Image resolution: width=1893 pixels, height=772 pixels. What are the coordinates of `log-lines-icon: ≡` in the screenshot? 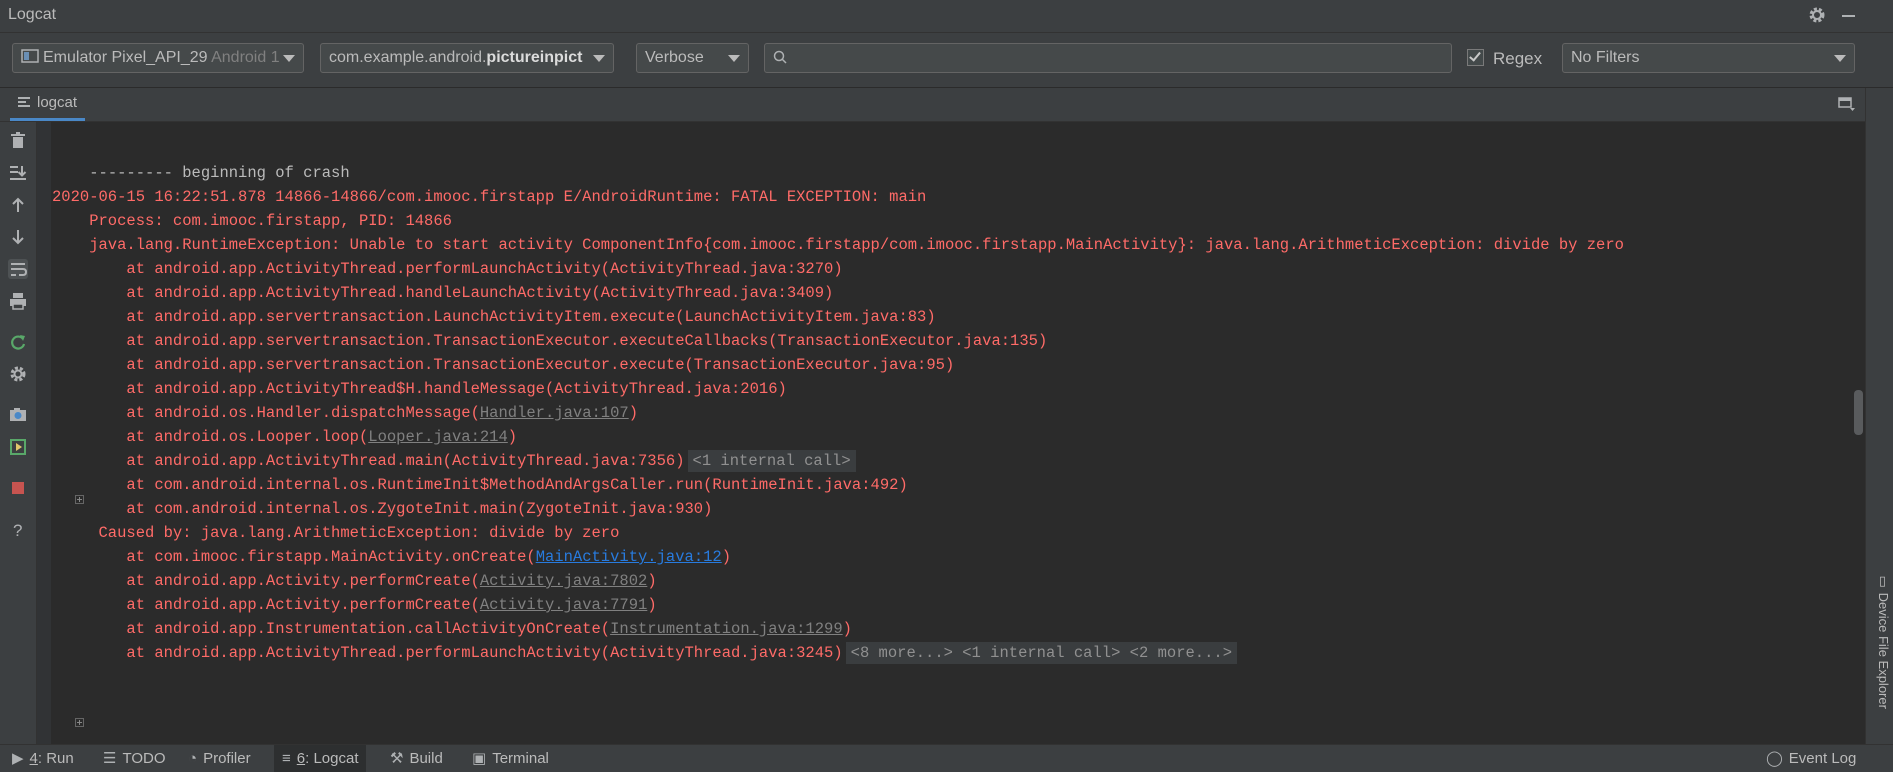 It's located at (286, 758).